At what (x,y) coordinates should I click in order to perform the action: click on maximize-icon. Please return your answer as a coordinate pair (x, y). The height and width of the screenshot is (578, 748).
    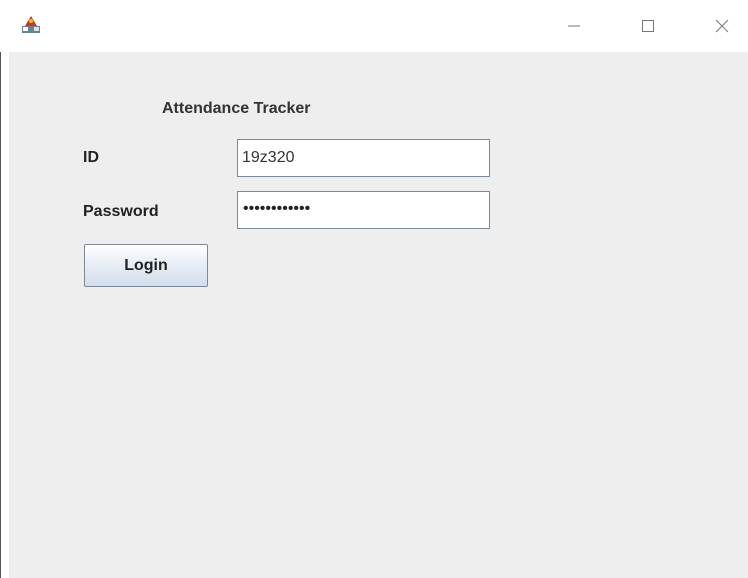
    Looking at the image, I should click on (648, 26).